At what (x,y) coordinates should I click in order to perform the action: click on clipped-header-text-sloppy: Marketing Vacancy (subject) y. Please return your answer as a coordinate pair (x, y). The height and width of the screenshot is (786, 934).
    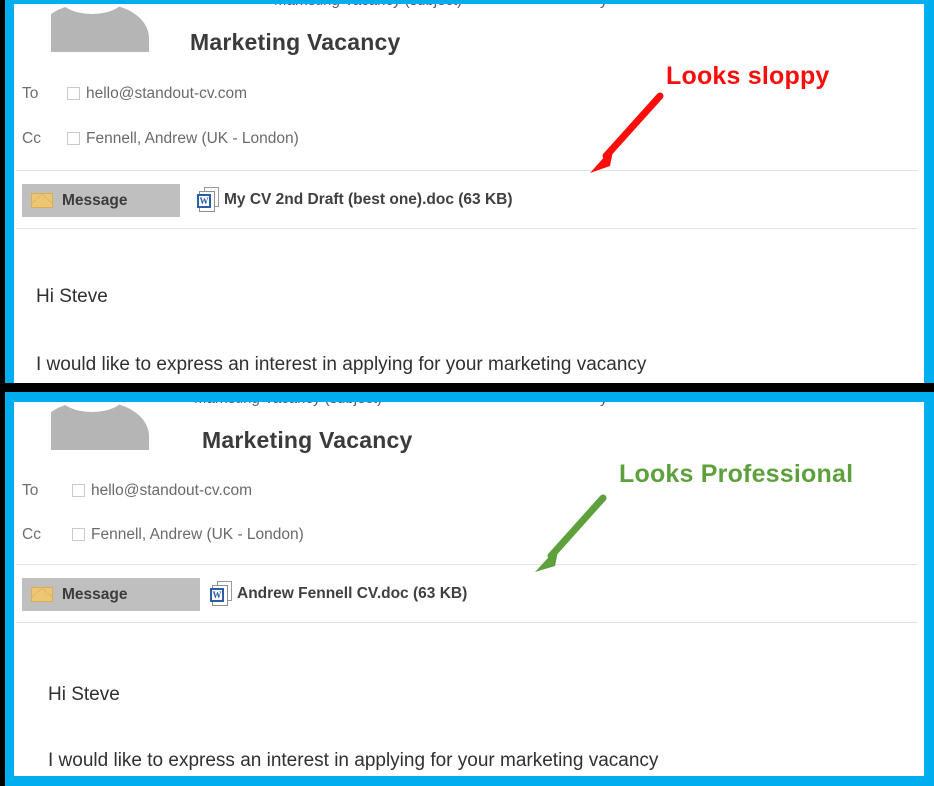
    Looking at the image, I should click on (469, 6).